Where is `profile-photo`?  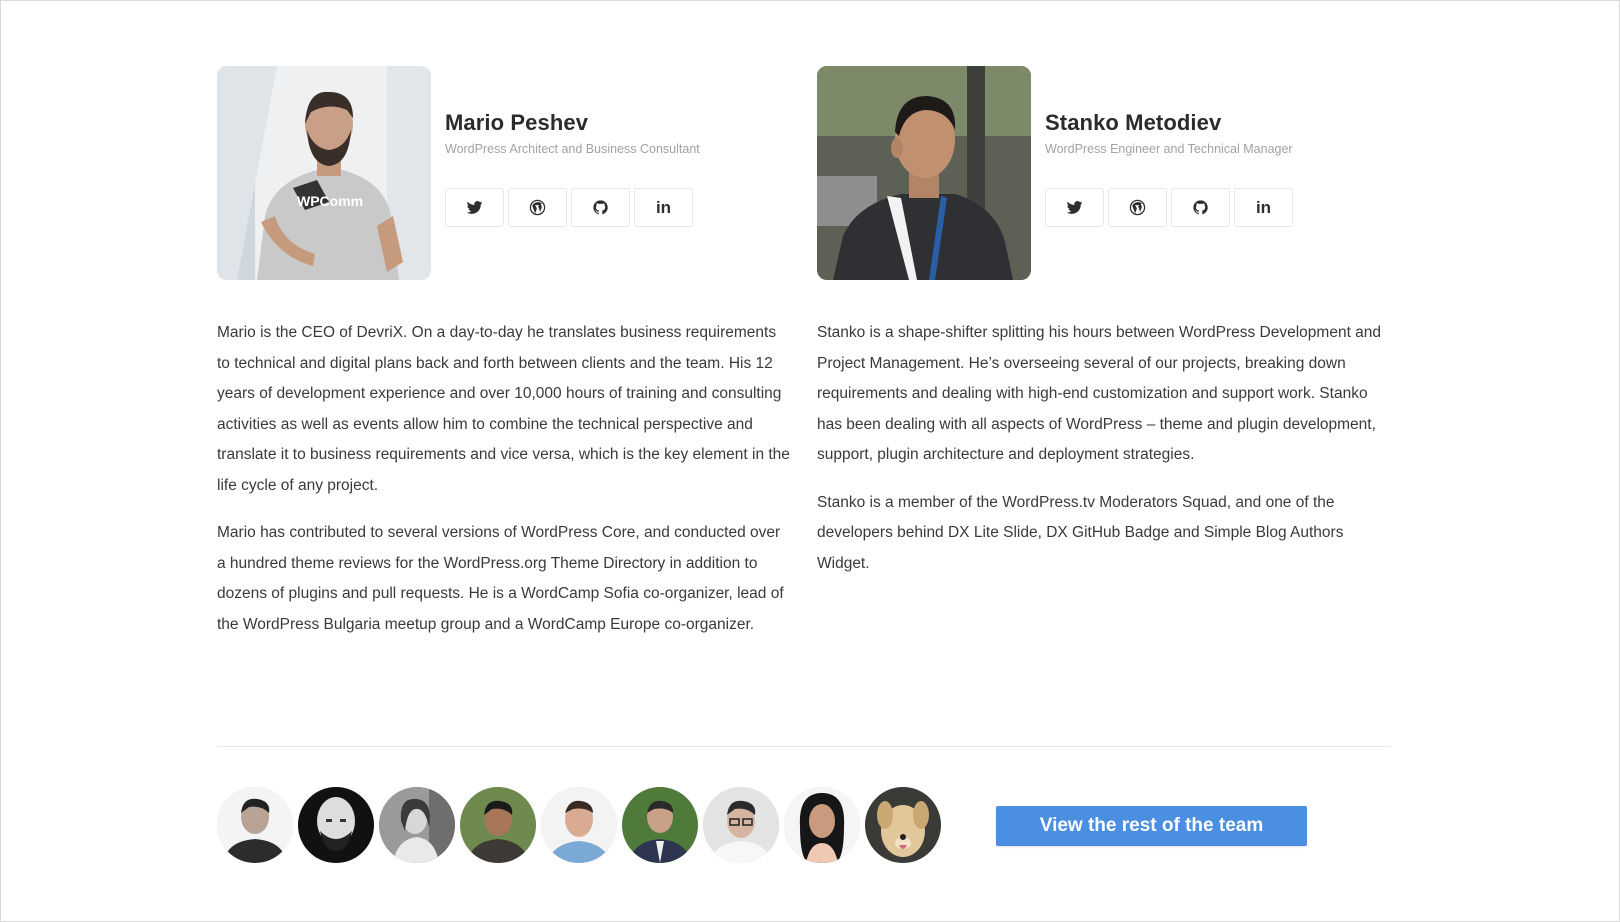 profile-photo is located at coordinates (924, 173).